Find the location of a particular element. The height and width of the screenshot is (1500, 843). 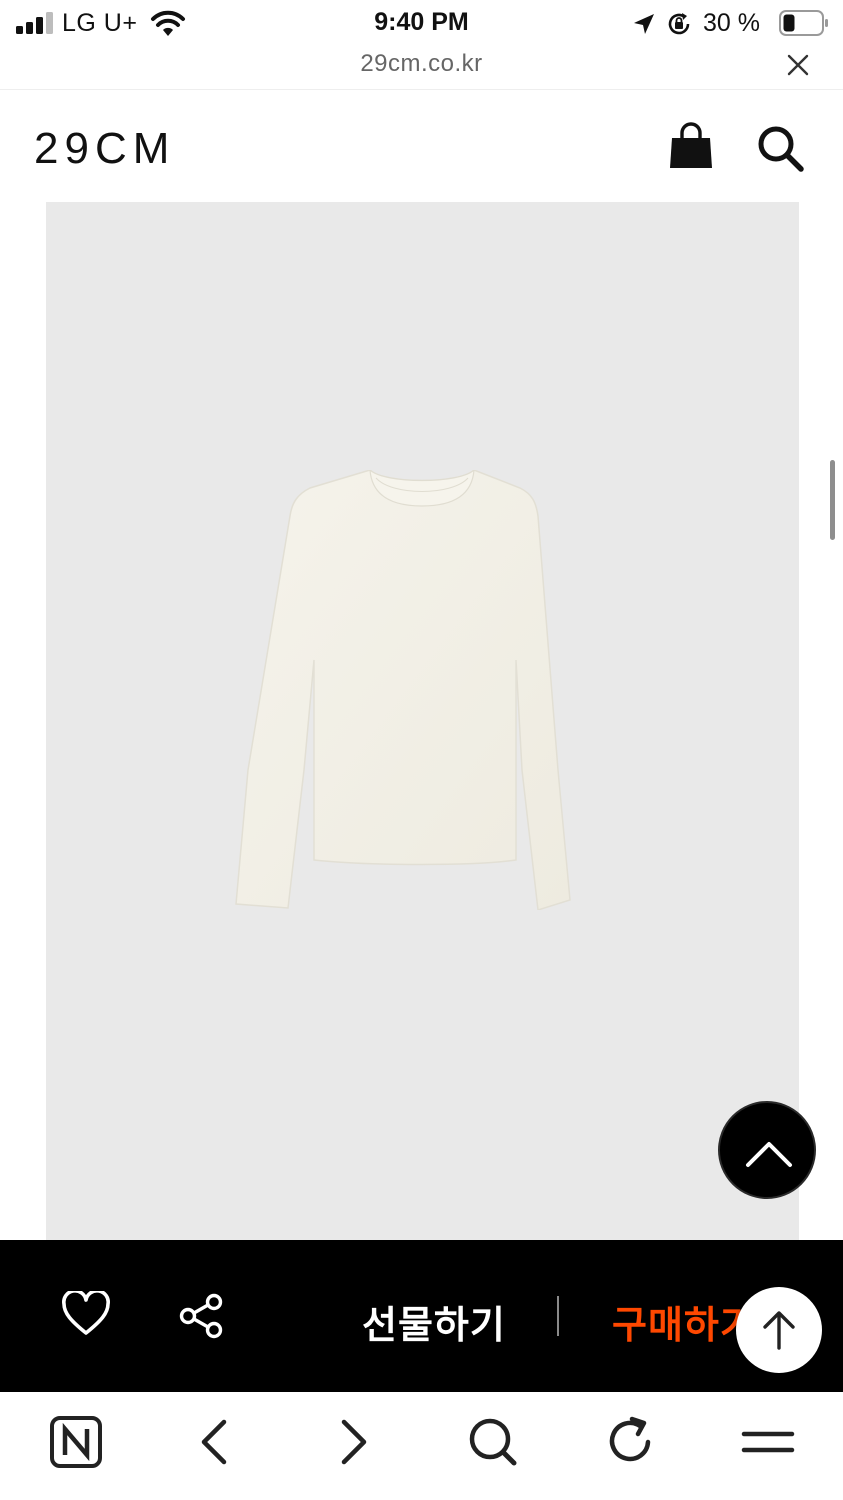

arrow-up-icon is located at coordinates (779, 1330).